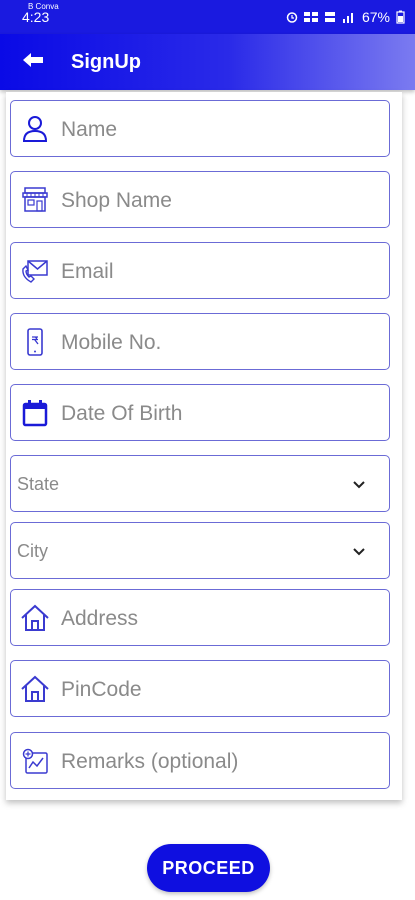  Describe the element at coordinates (122, 413) in the screenshot. I see `date-of-birth-placeholder: Date Of Birth` at that location.